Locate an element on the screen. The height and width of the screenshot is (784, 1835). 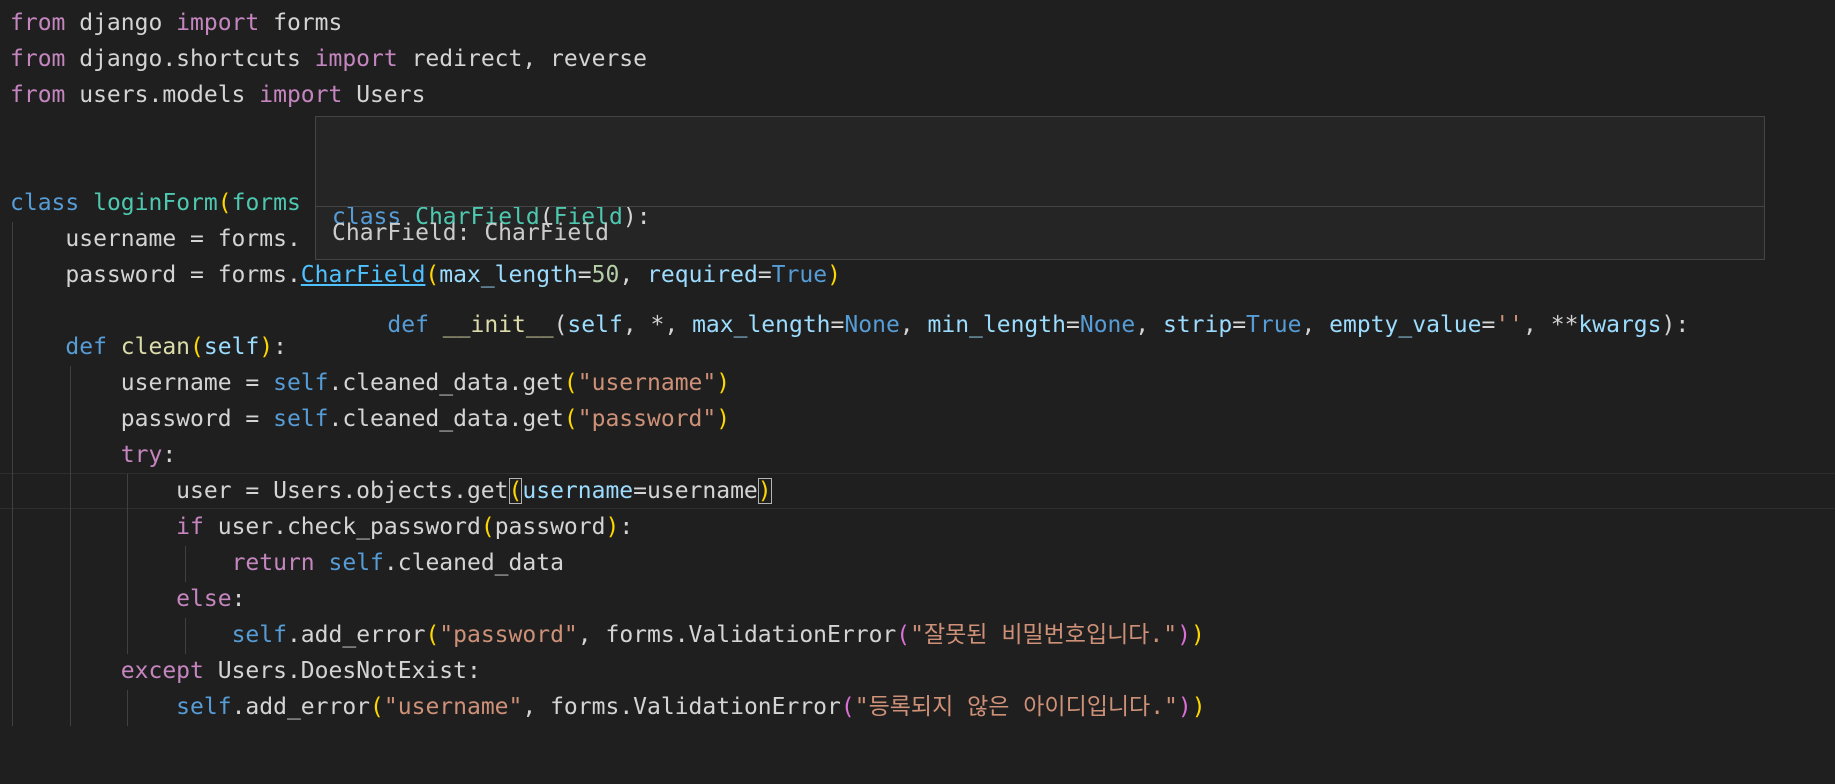
code-line-15: if user.check_password(password): is located at coordinates (321, 527).